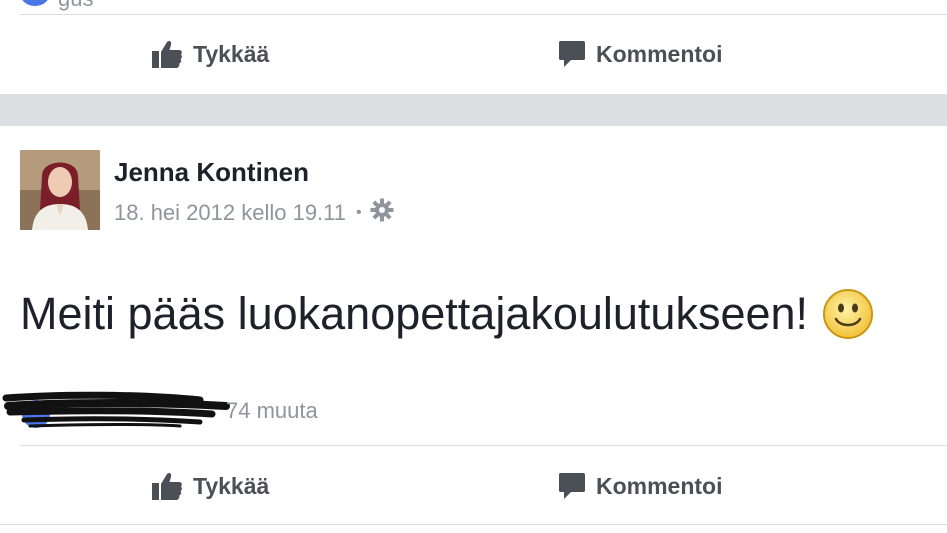 Image resolution: width=947 pixels, height=533 pixels. I want to click on previous-post-actions: Tykkää Kommentoi, so click(473, 54).